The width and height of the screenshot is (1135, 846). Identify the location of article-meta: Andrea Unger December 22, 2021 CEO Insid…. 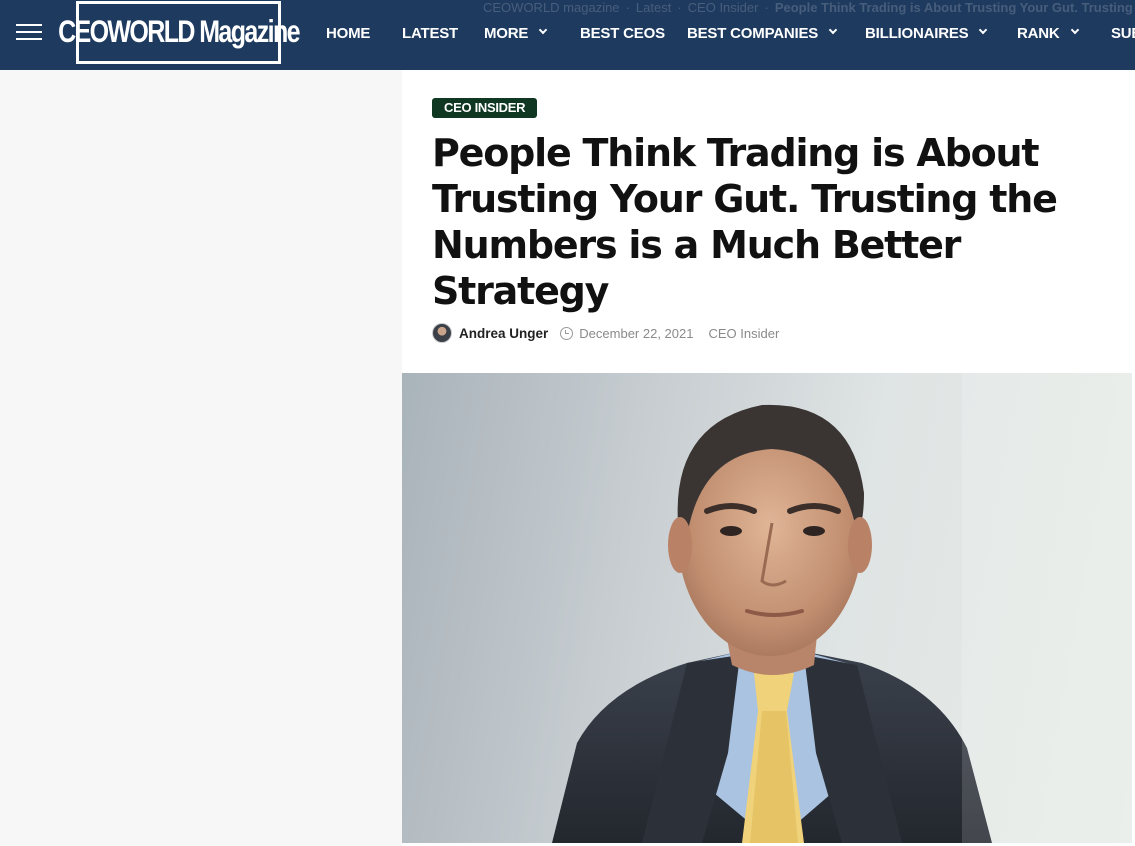
(605, 333).